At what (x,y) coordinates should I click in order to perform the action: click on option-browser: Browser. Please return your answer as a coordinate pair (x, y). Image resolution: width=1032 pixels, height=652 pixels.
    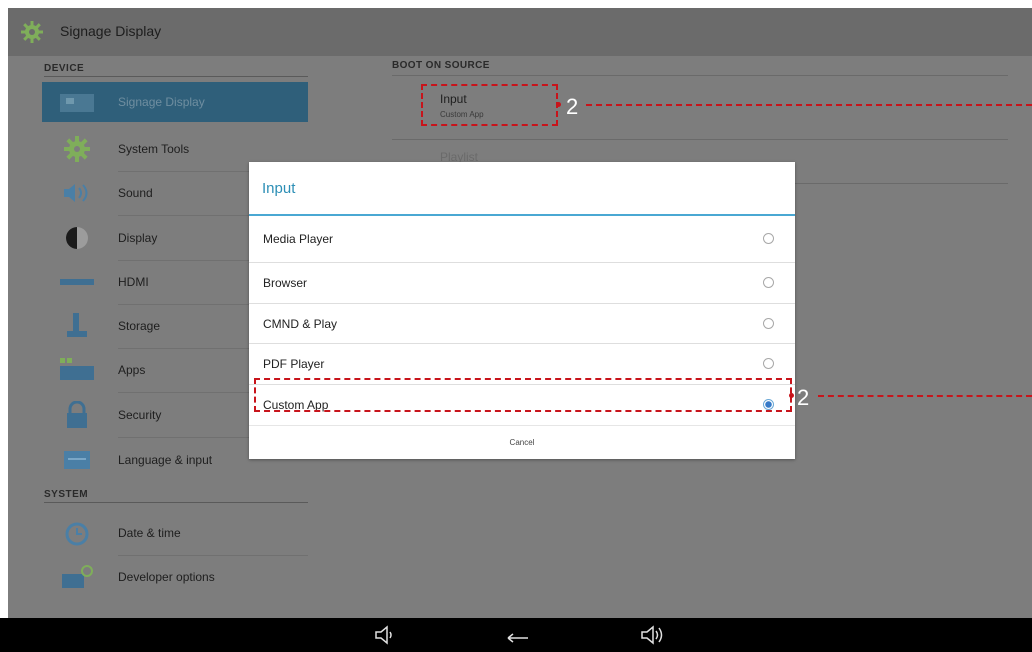
    Looking at the image, I should click on (522, 283).